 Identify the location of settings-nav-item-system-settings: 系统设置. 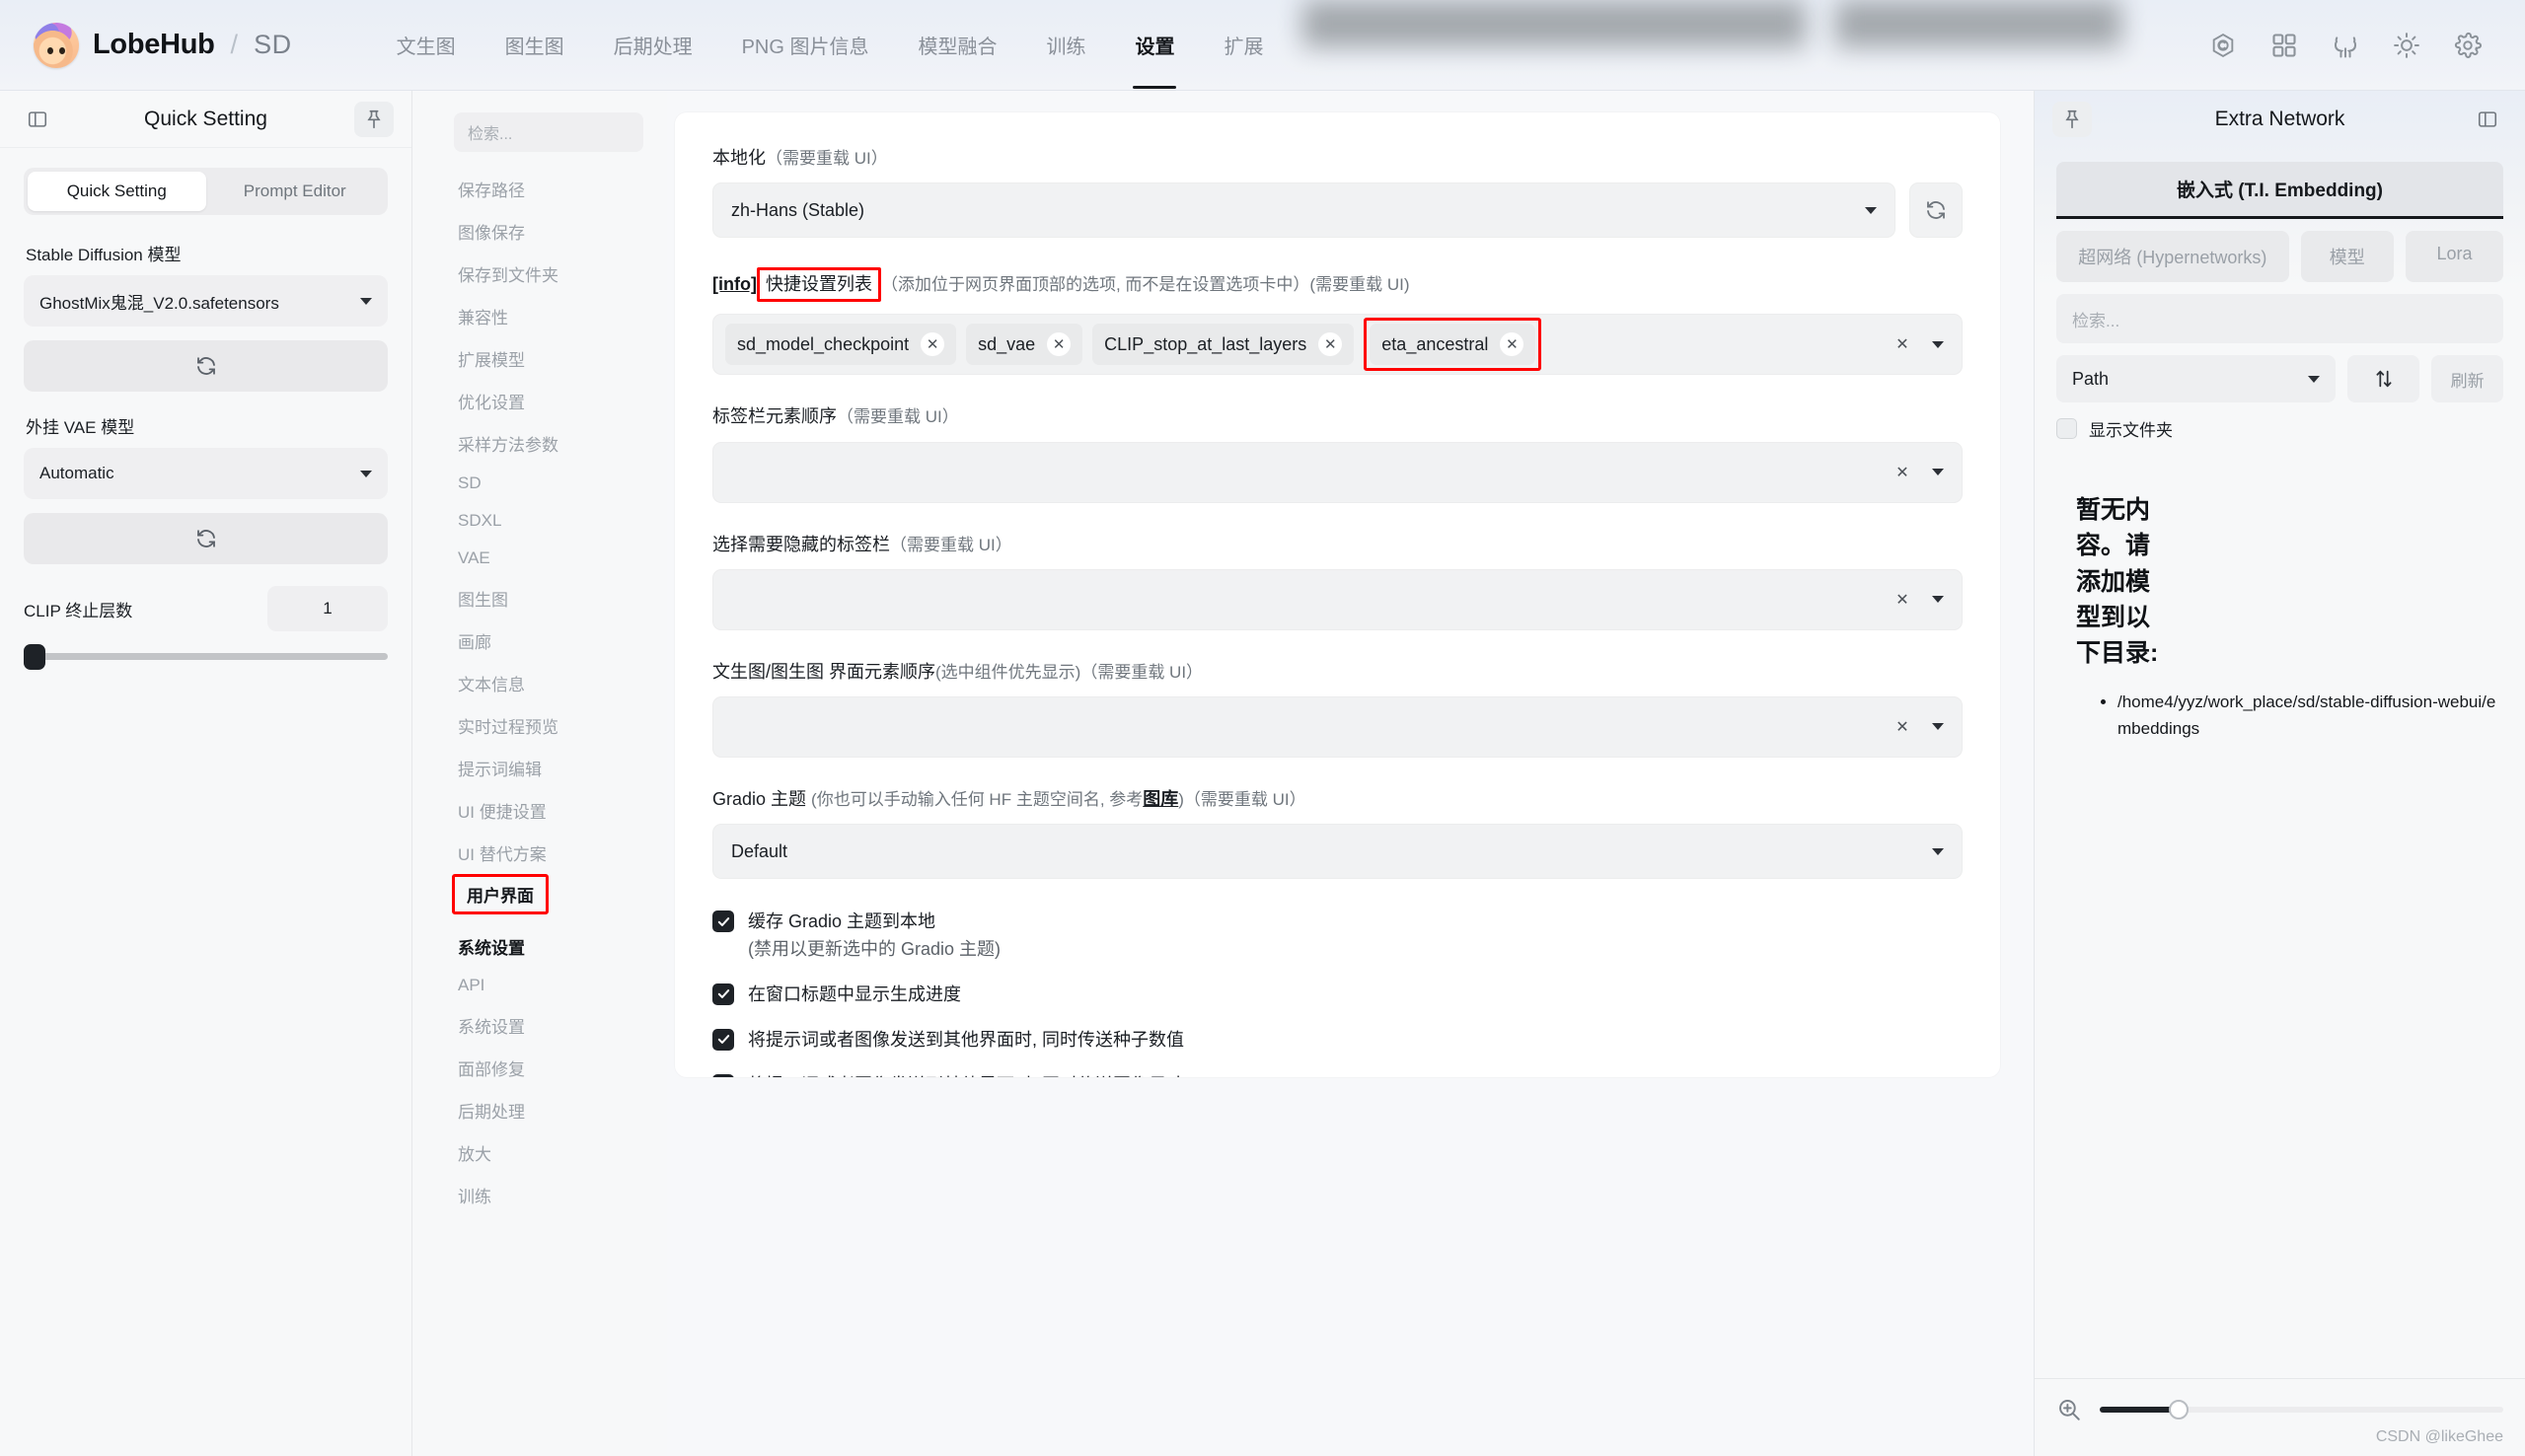
(540, 1025).